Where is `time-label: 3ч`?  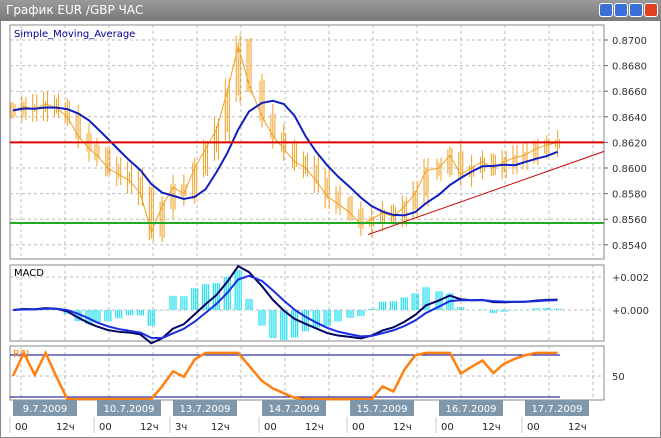 time-label: 3ч is located at coordinates (181, 427).